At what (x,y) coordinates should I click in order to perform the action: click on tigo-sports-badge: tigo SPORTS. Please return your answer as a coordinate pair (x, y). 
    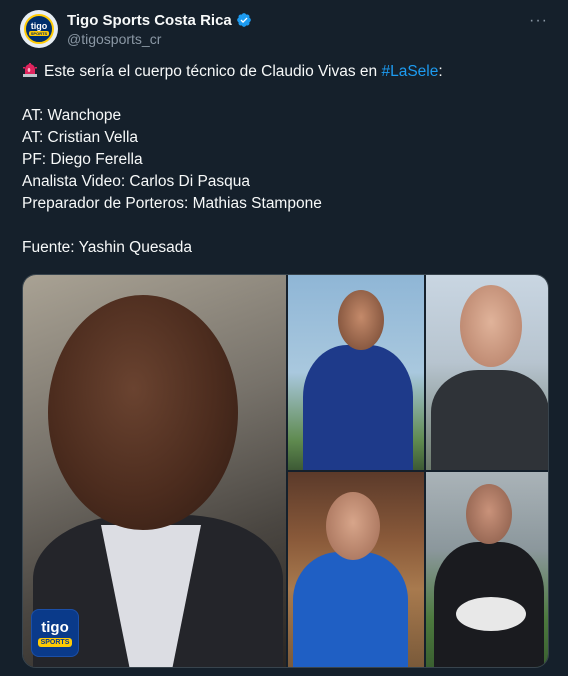
    Looking at the image, I should click on (55, 633).